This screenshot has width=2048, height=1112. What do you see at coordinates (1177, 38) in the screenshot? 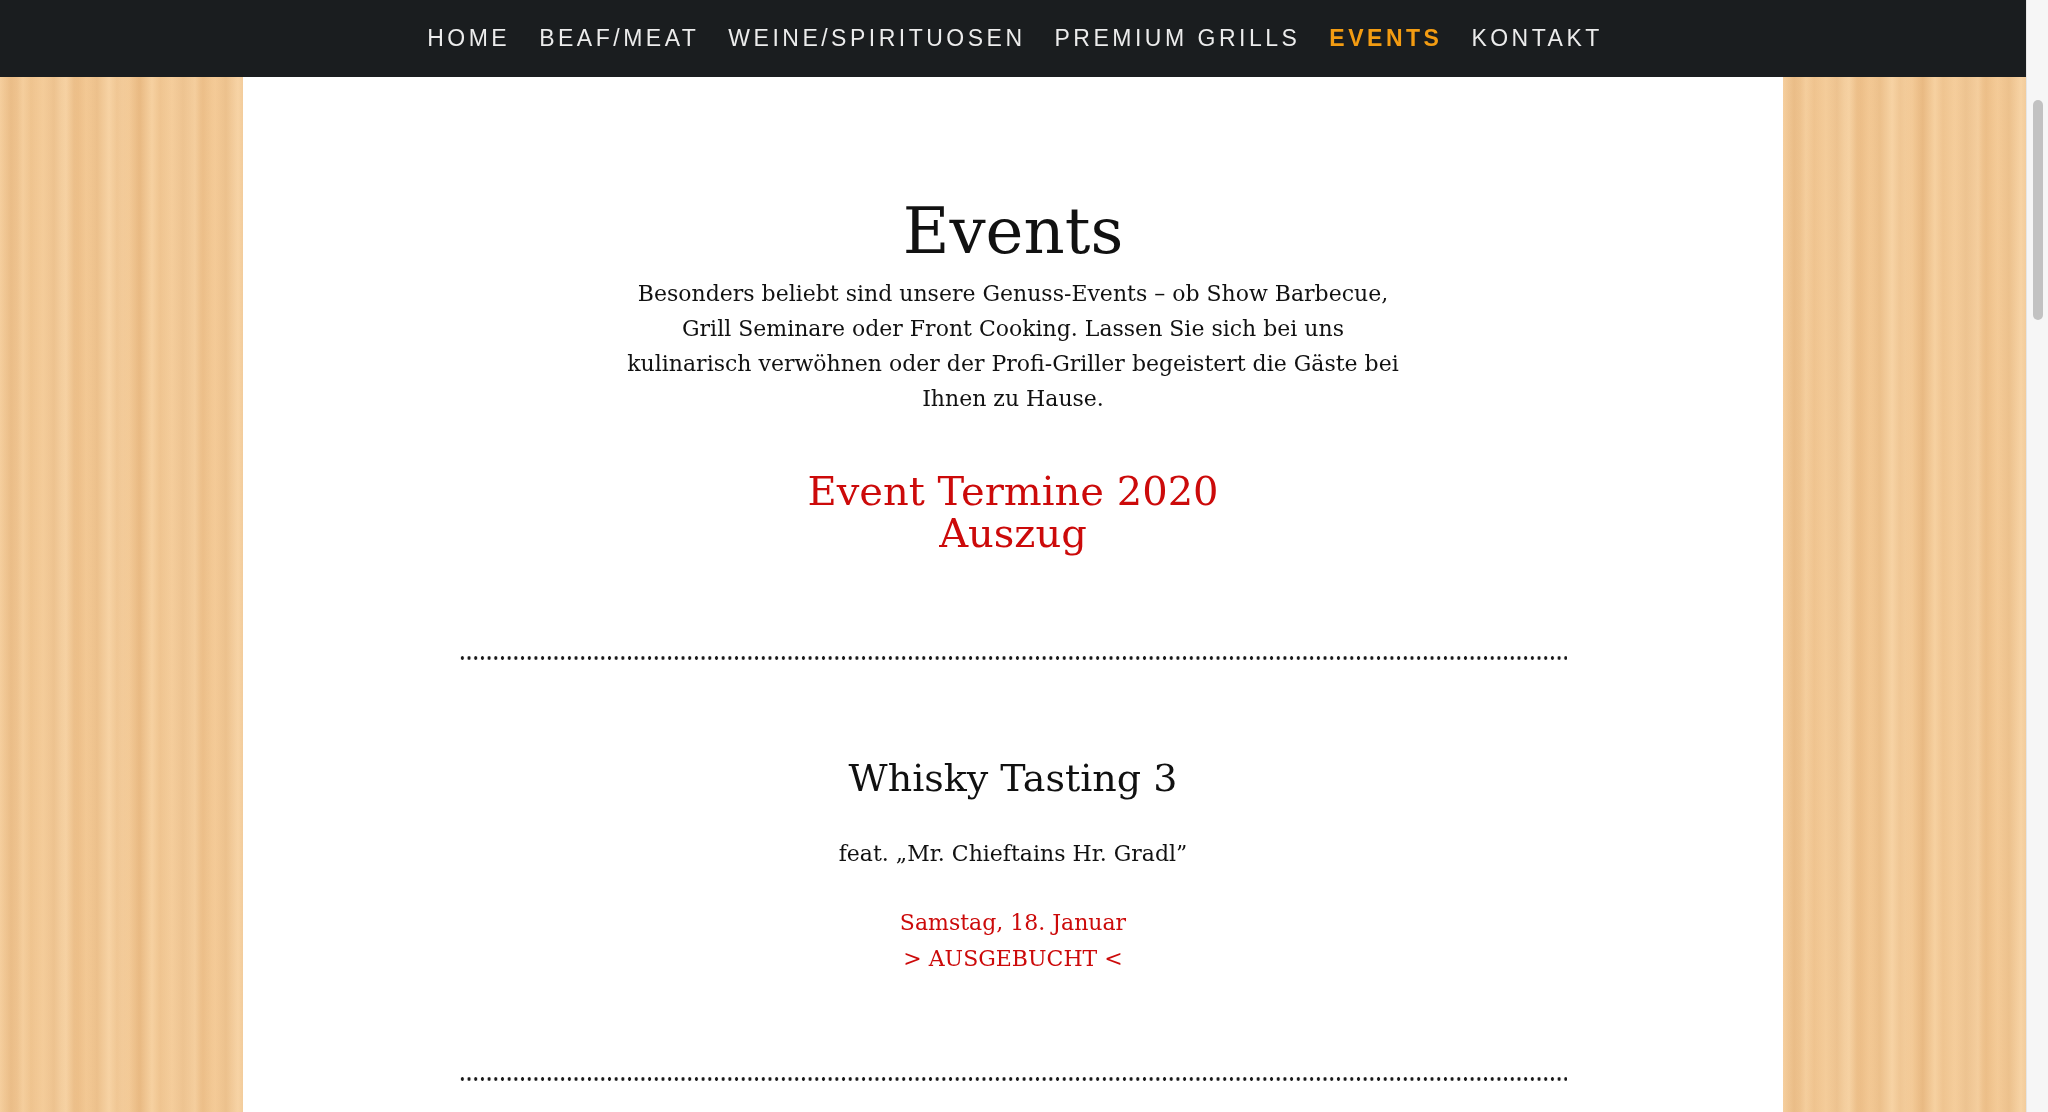
I see `nav-link: PREMIUM GRILLS` at bounding box center [1177, 38].